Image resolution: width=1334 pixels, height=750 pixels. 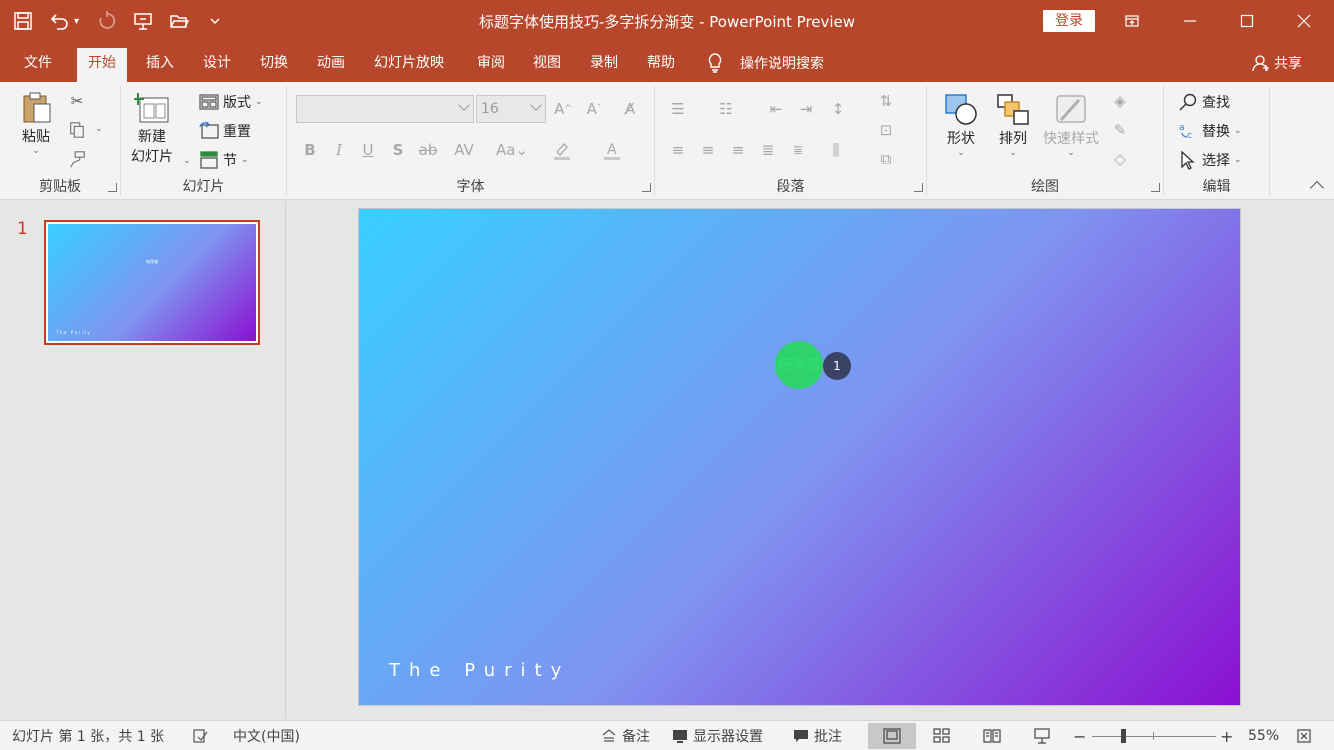 I want to click on tab-transitions: 切换, so click(x=274, y=65).